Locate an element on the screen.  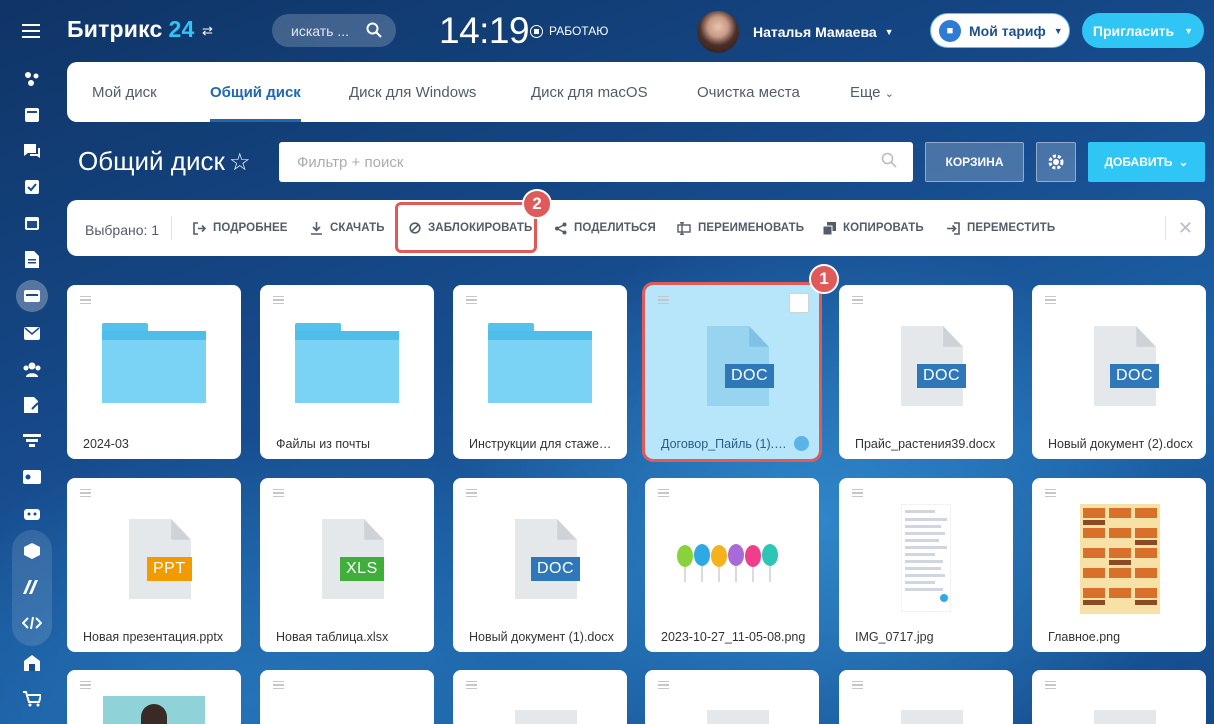
company-icon is located at coordinates (32, 663).